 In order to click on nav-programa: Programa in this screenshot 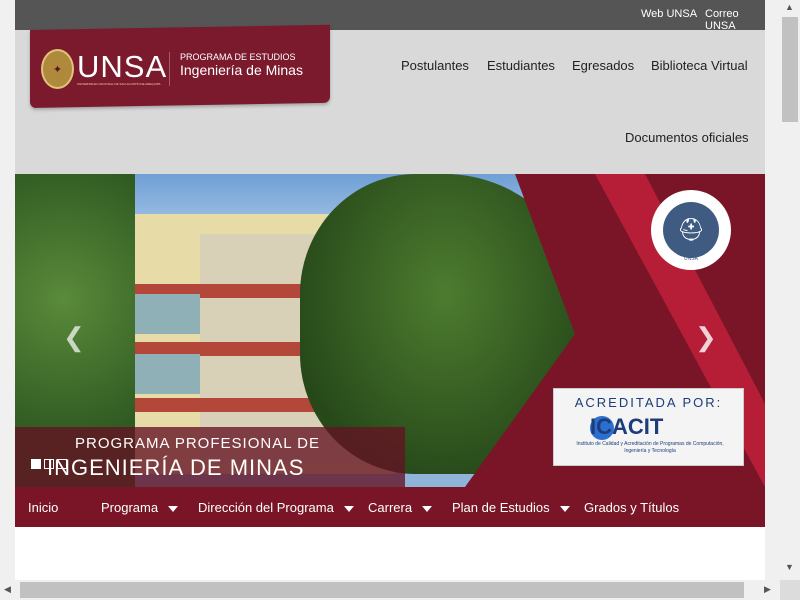, I will do `click(140, 507)`.